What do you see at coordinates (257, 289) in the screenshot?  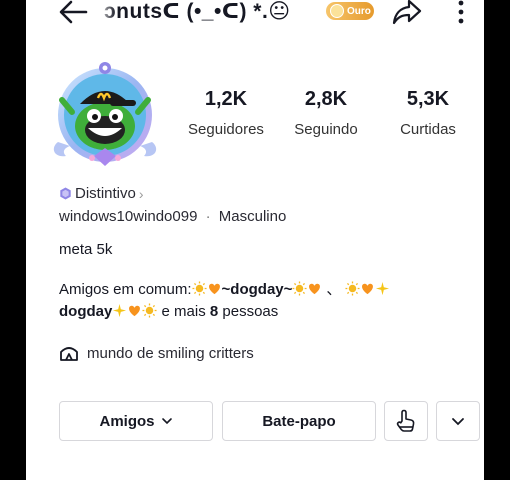 I see `mutual-friend-1: ~dogday~` at bounding box center [257, 289].